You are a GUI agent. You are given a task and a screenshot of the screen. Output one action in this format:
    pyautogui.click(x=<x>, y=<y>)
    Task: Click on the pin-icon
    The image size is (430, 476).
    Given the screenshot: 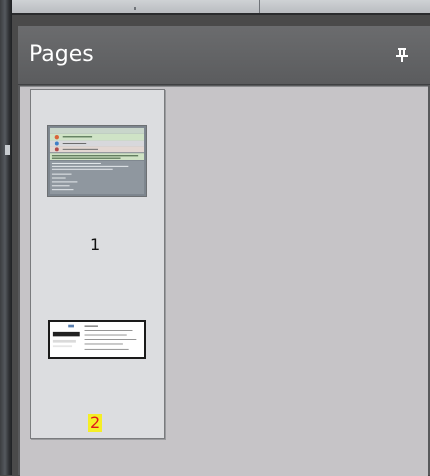 What is the action you would take?
    pyautogui.click(x=402, y=55)
    